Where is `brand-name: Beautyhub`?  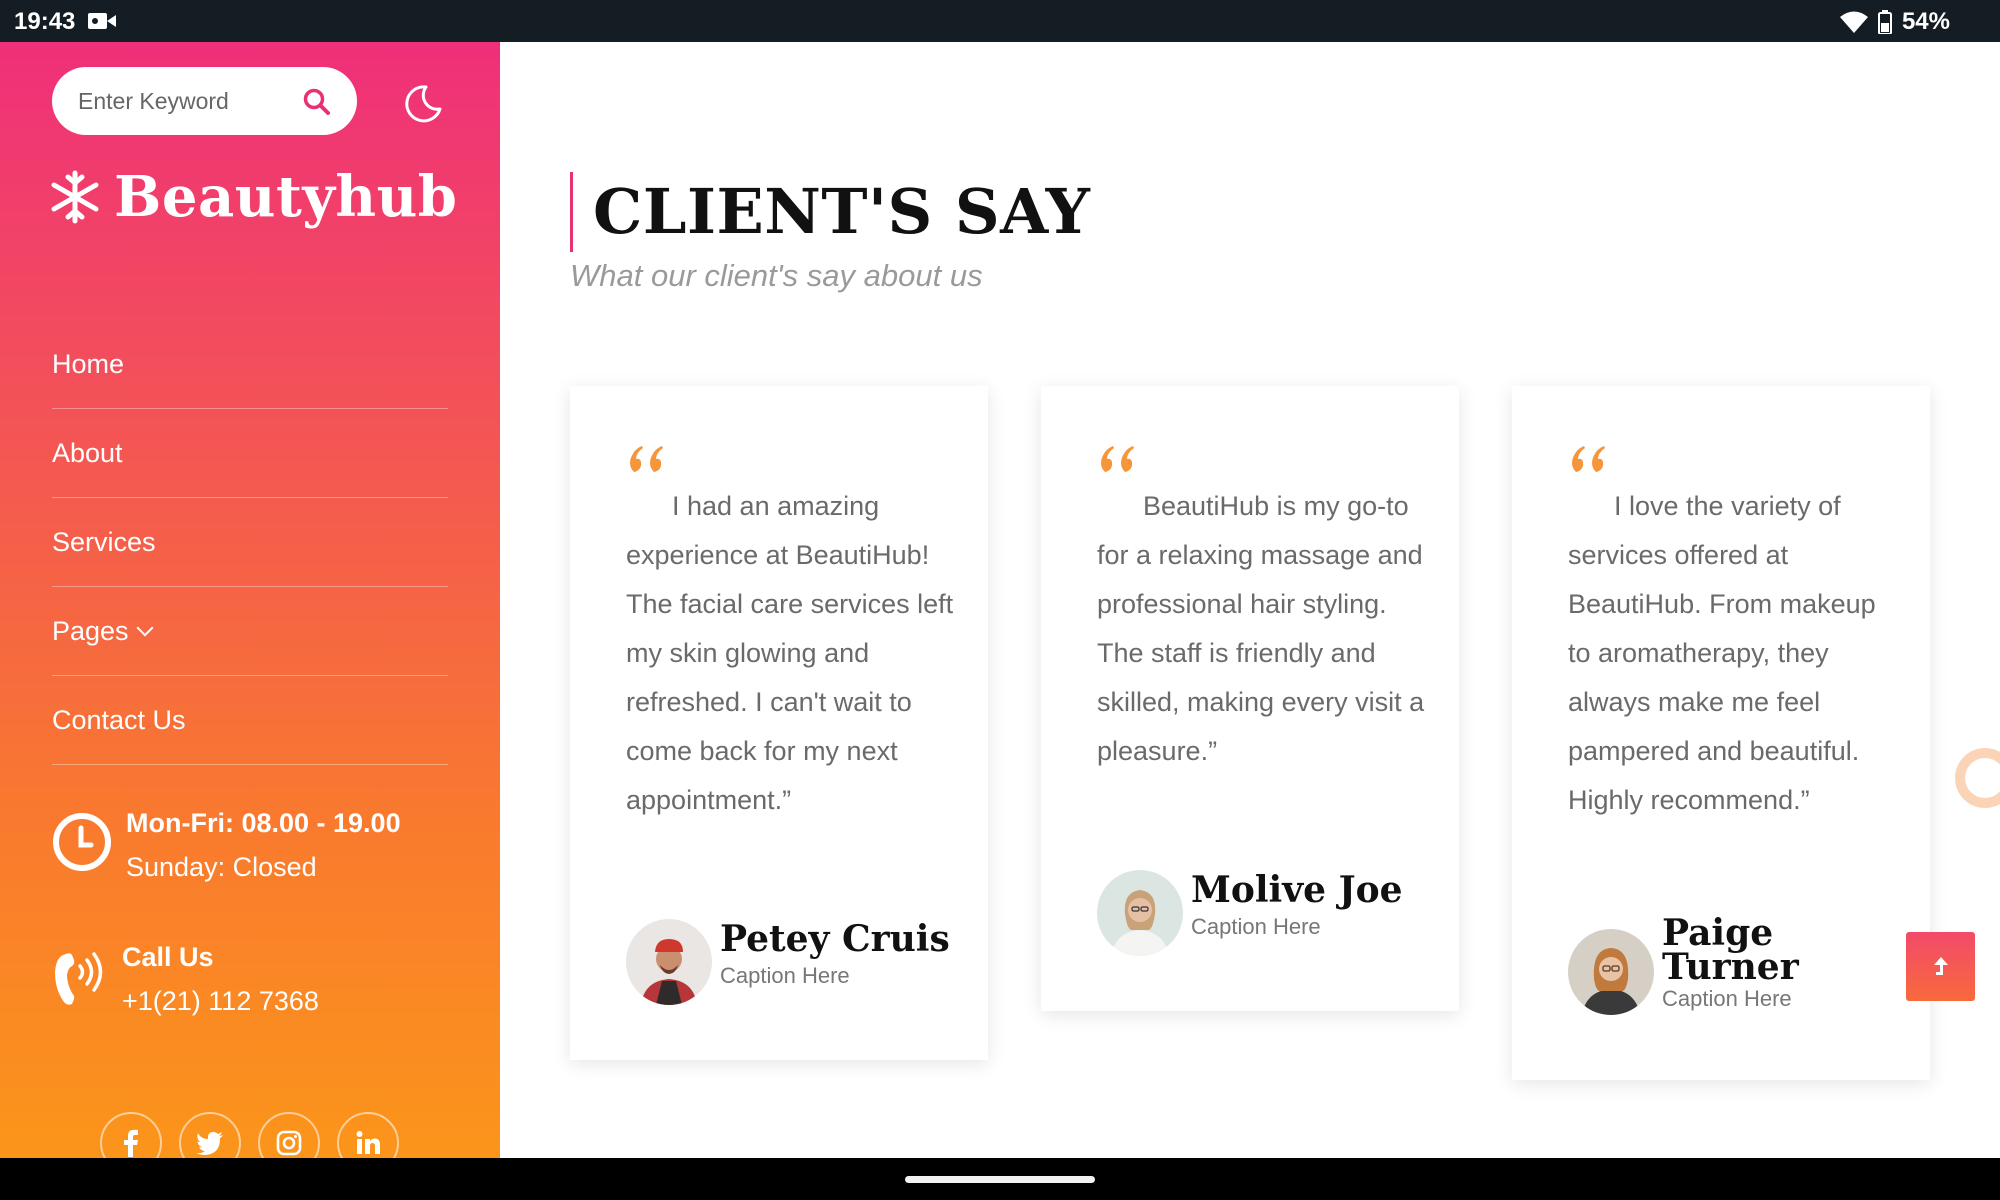 brand-name: Beautyhub is located at coordinates (286, 197).